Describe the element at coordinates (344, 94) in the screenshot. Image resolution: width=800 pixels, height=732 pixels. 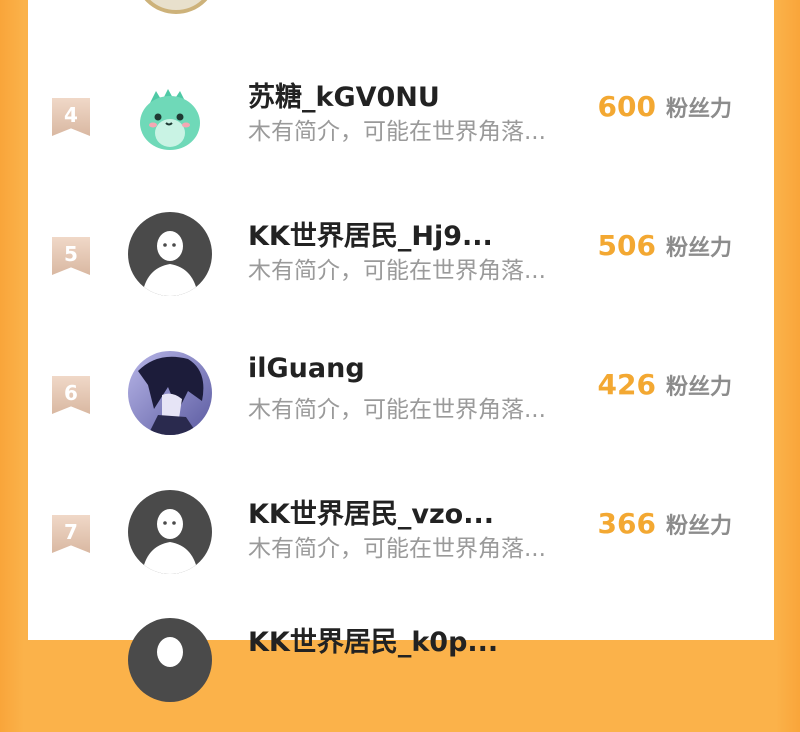
I see `user-name: 苏糖_kGV0NU` at that location.